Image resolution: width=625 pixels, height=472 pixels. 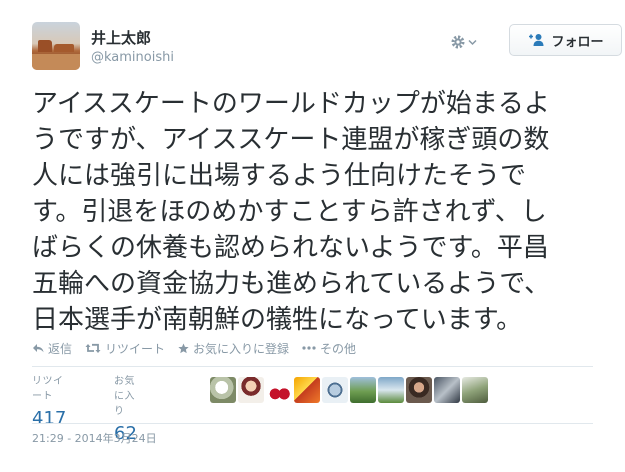 I want to click on reply-icon, so click(x=38, y=348).